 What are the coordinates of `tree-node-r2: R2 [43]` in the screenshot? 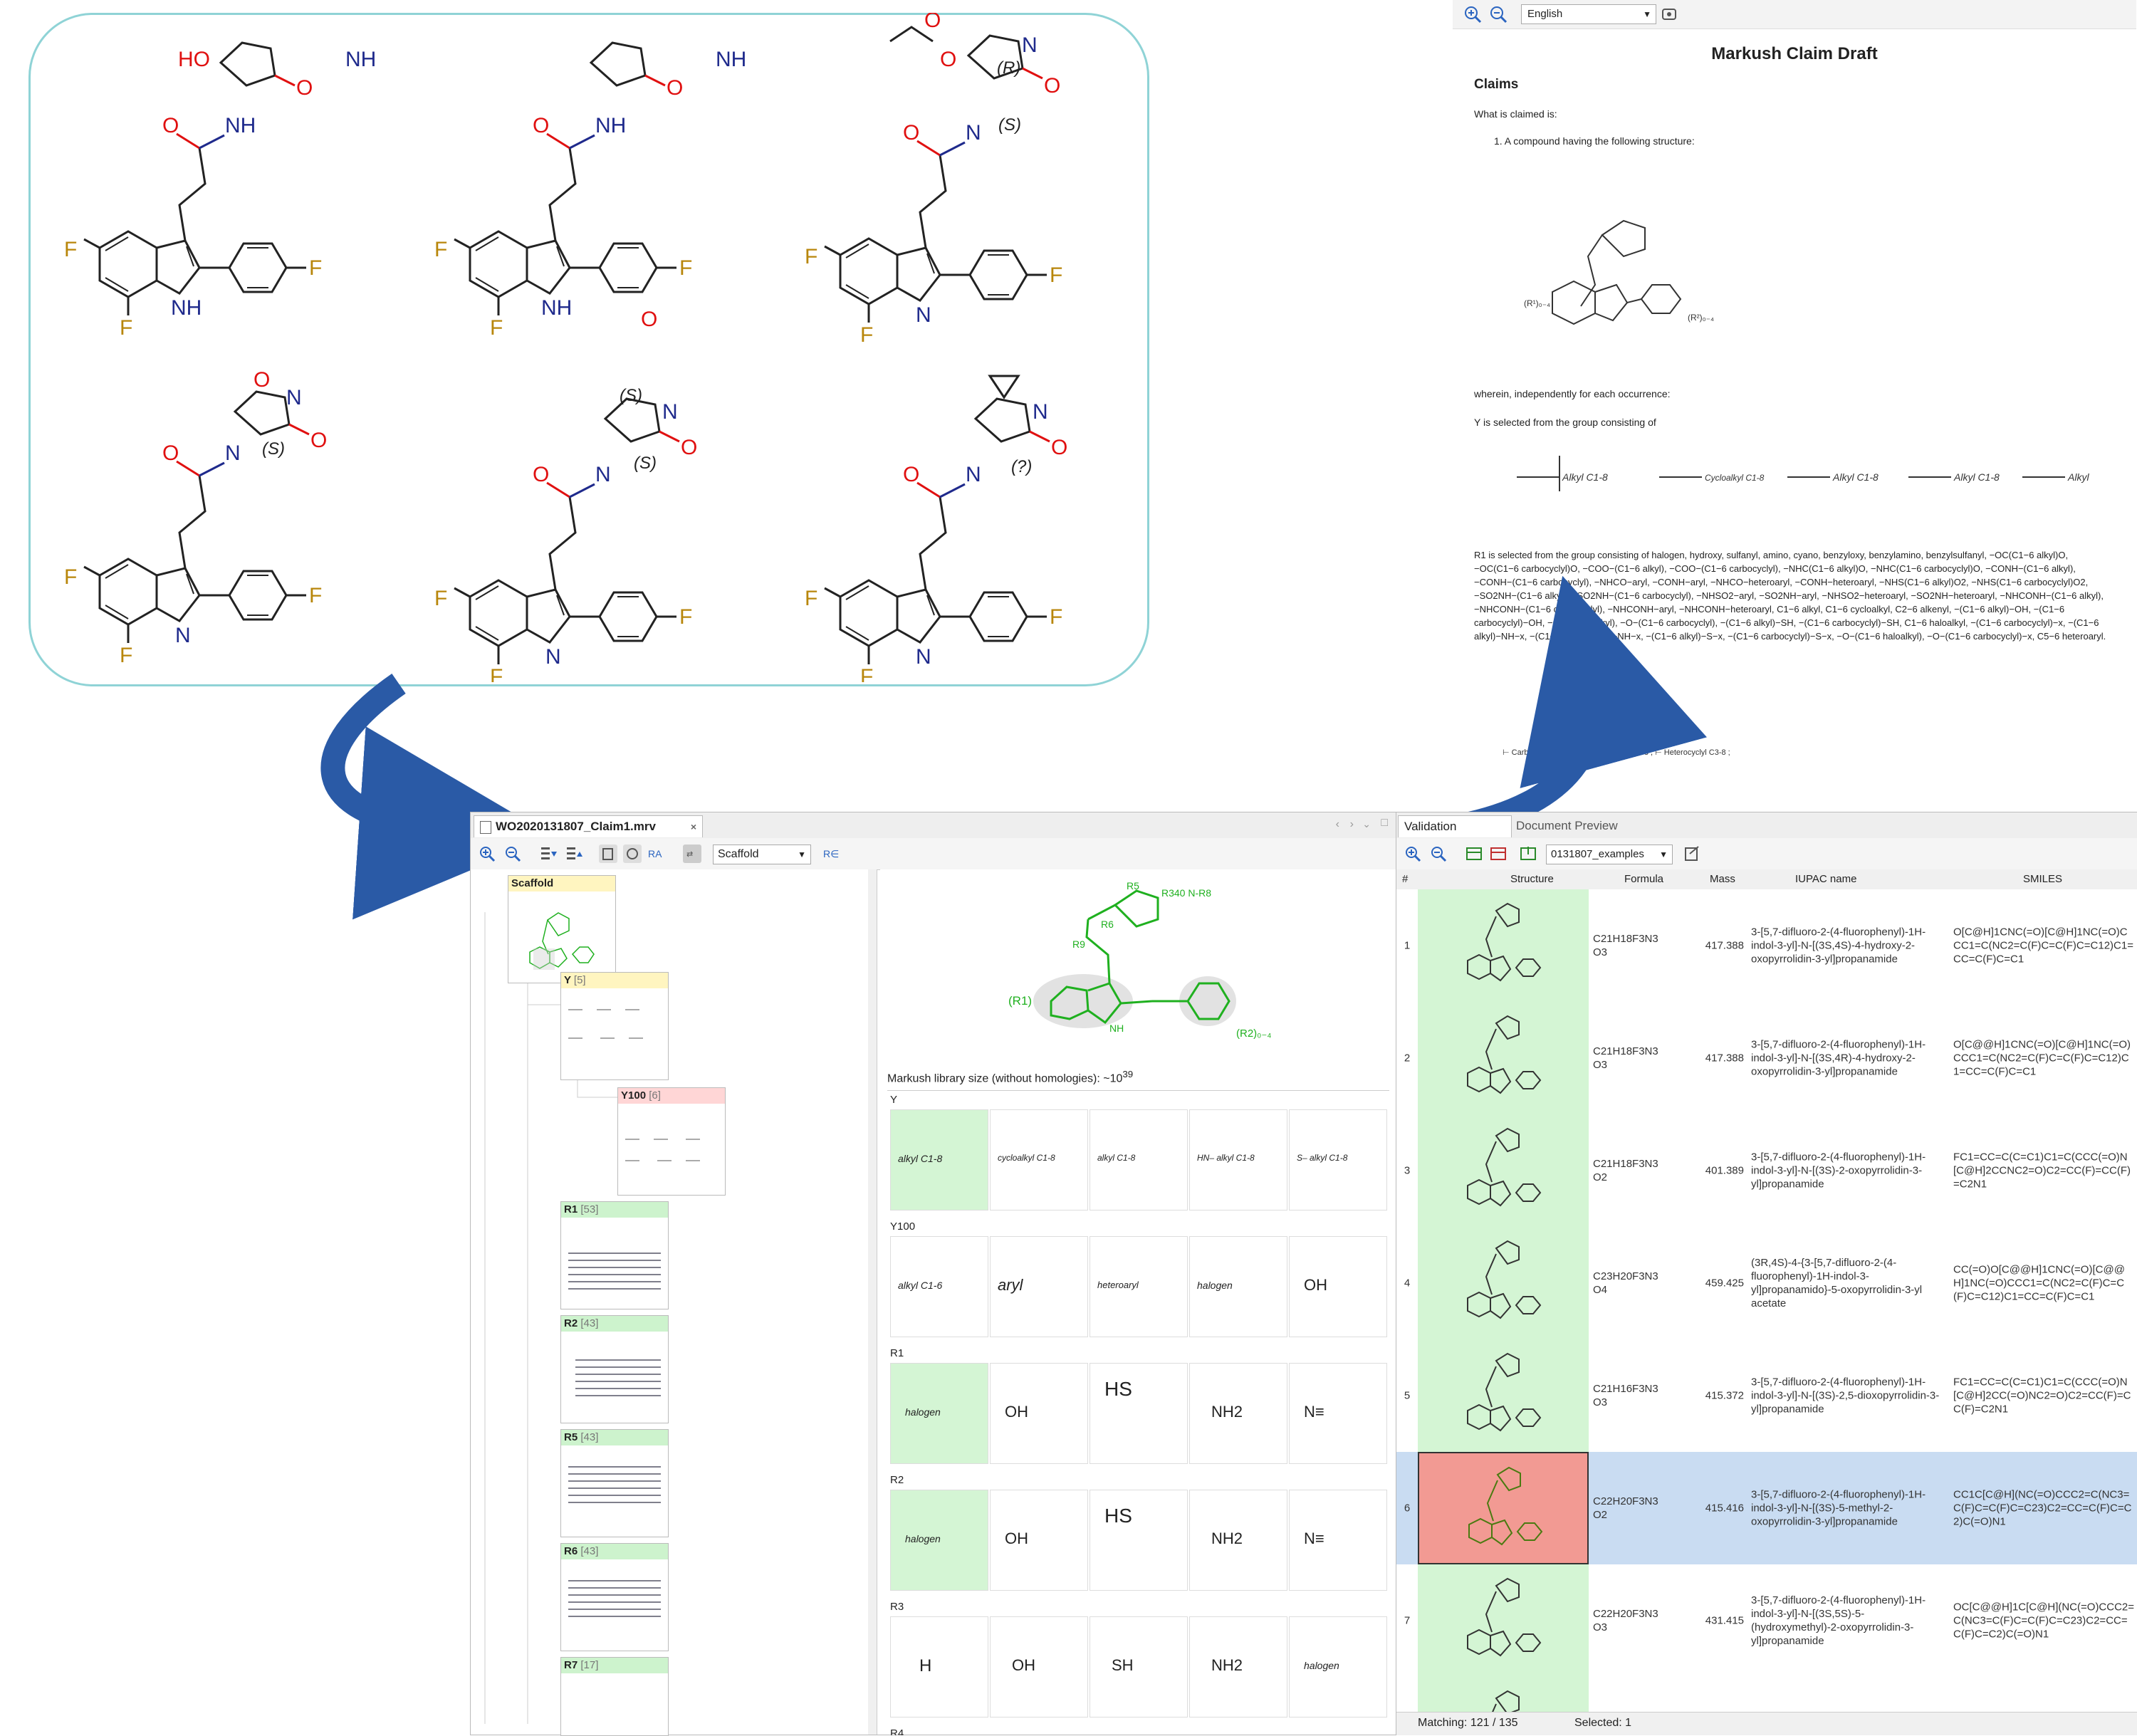 It's located at (614, 1369).